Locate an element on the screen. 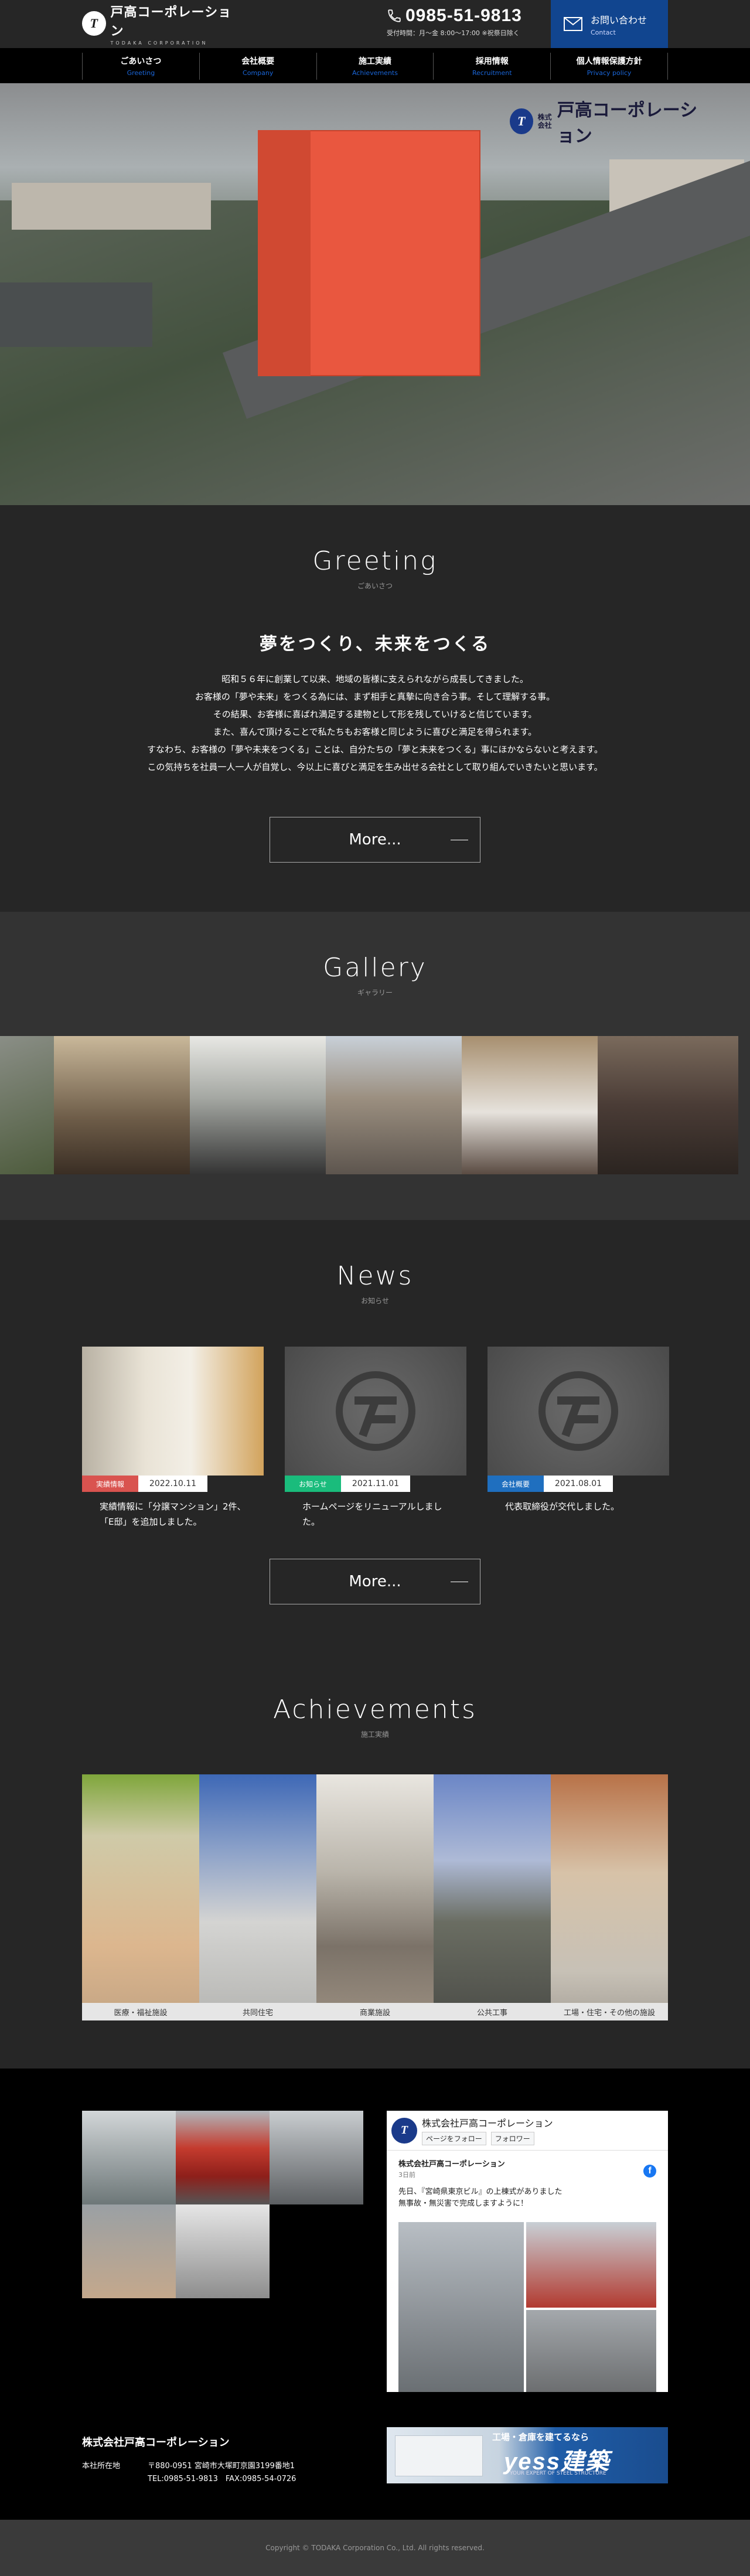  hero-logo-mark-icon: T is located at coordinates (521, 121).